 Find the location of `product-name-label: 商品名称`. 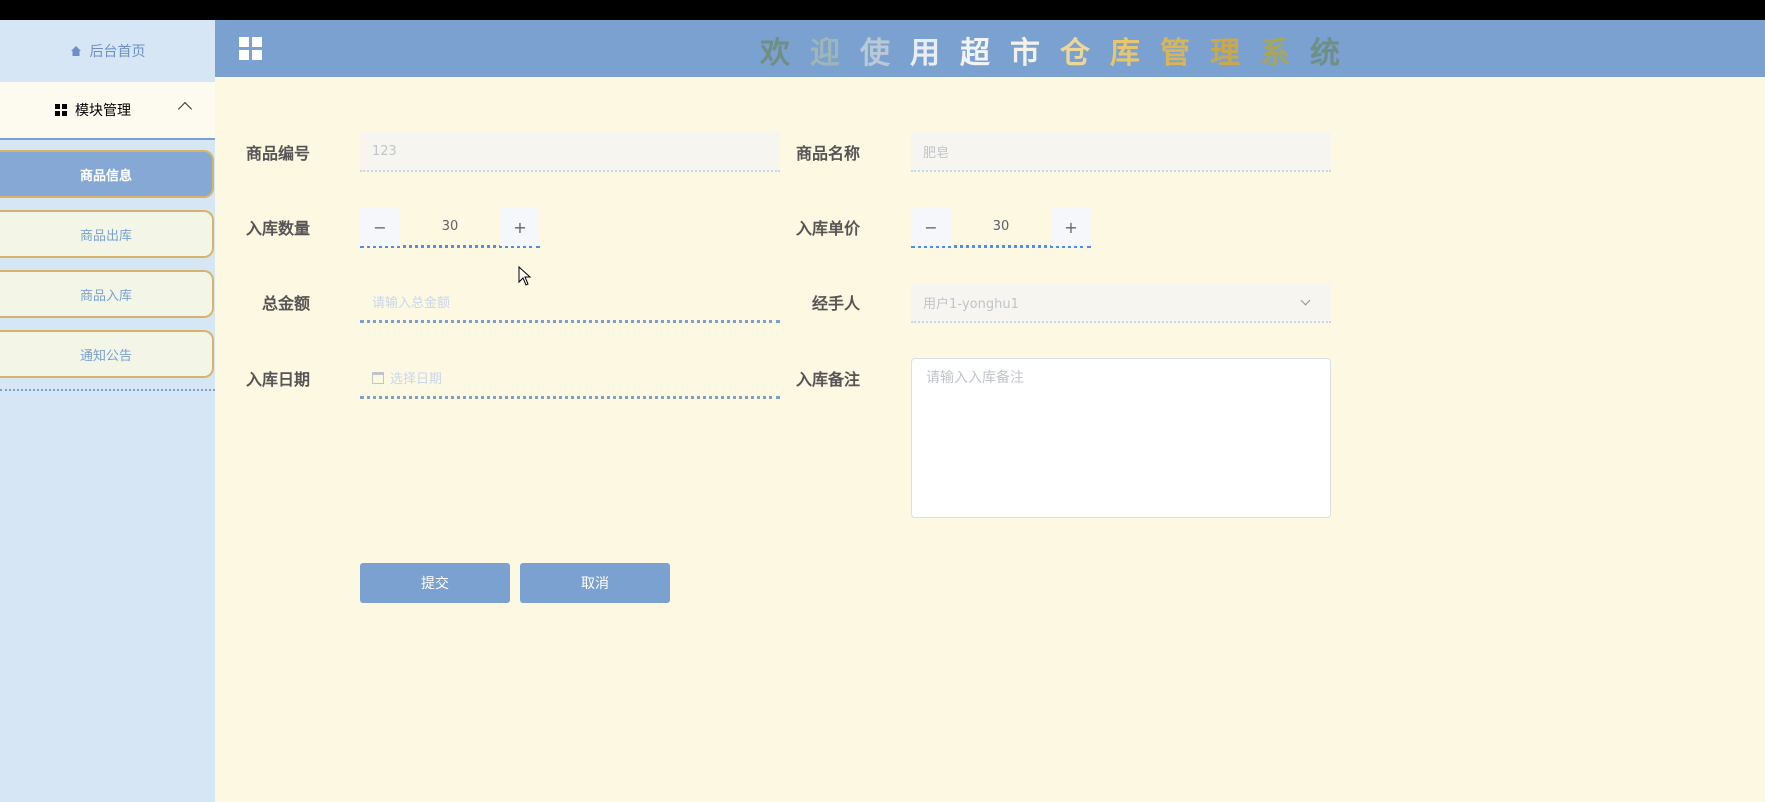

product-name-label: 商品名称 is located at coordinates (827, 153).